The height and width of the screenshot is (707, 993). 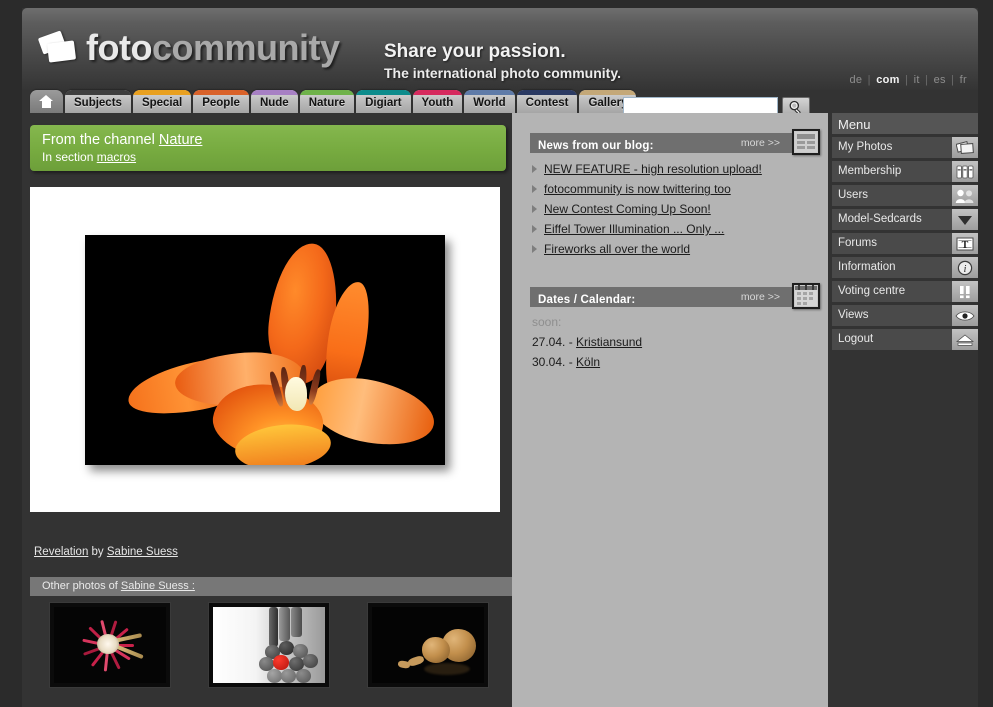 I want to click on news-item: NEW FEATURE - high resolution upload!, so click(x=679, y=169).